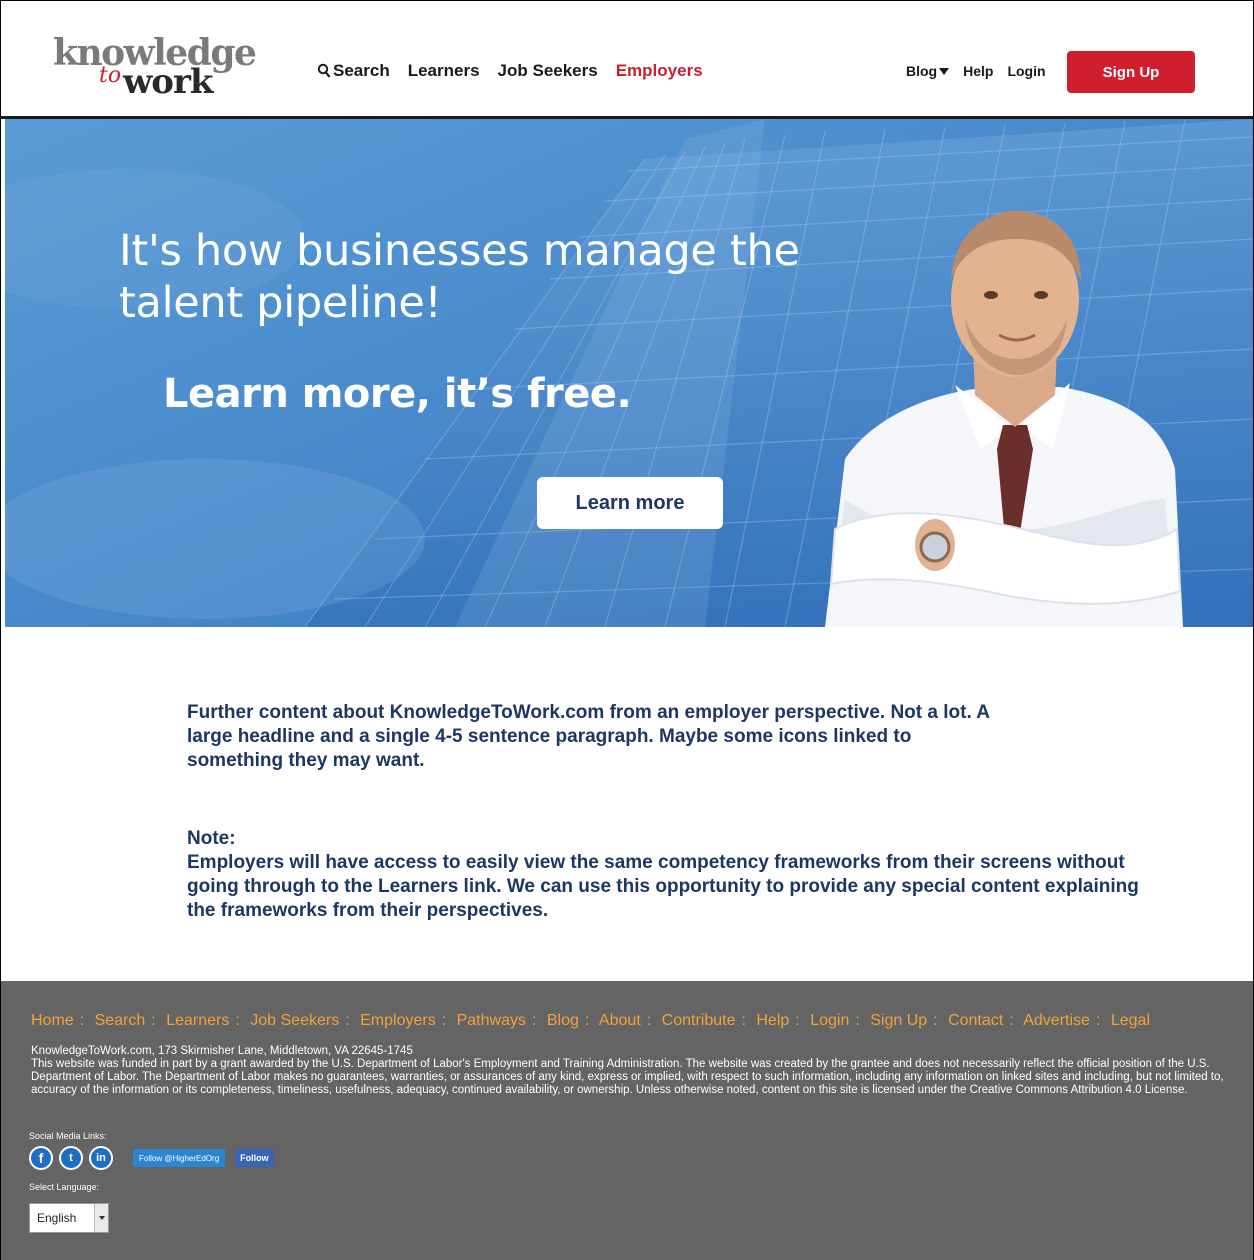 This screenshot has width=1254, height=1260. Describe the element at coordinates (361, 70) in the screenshot. I see `nav-search-label: Search` at that location.